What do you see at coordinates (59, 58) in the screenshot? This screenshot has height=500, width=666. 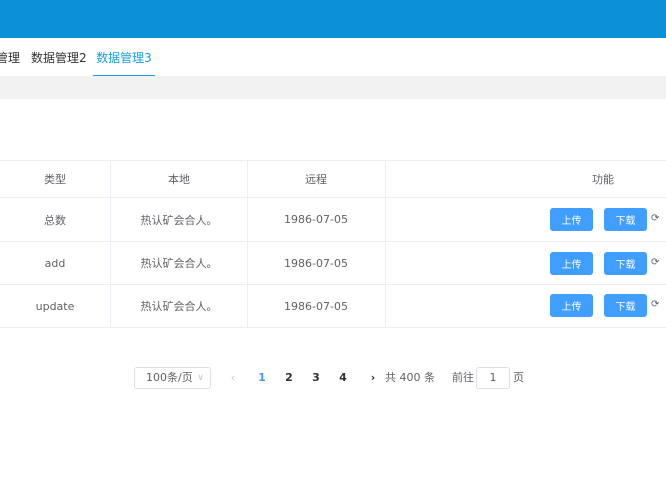 I see `tab-data-management-2: 数据管理2` at bounding box center [59, 58].